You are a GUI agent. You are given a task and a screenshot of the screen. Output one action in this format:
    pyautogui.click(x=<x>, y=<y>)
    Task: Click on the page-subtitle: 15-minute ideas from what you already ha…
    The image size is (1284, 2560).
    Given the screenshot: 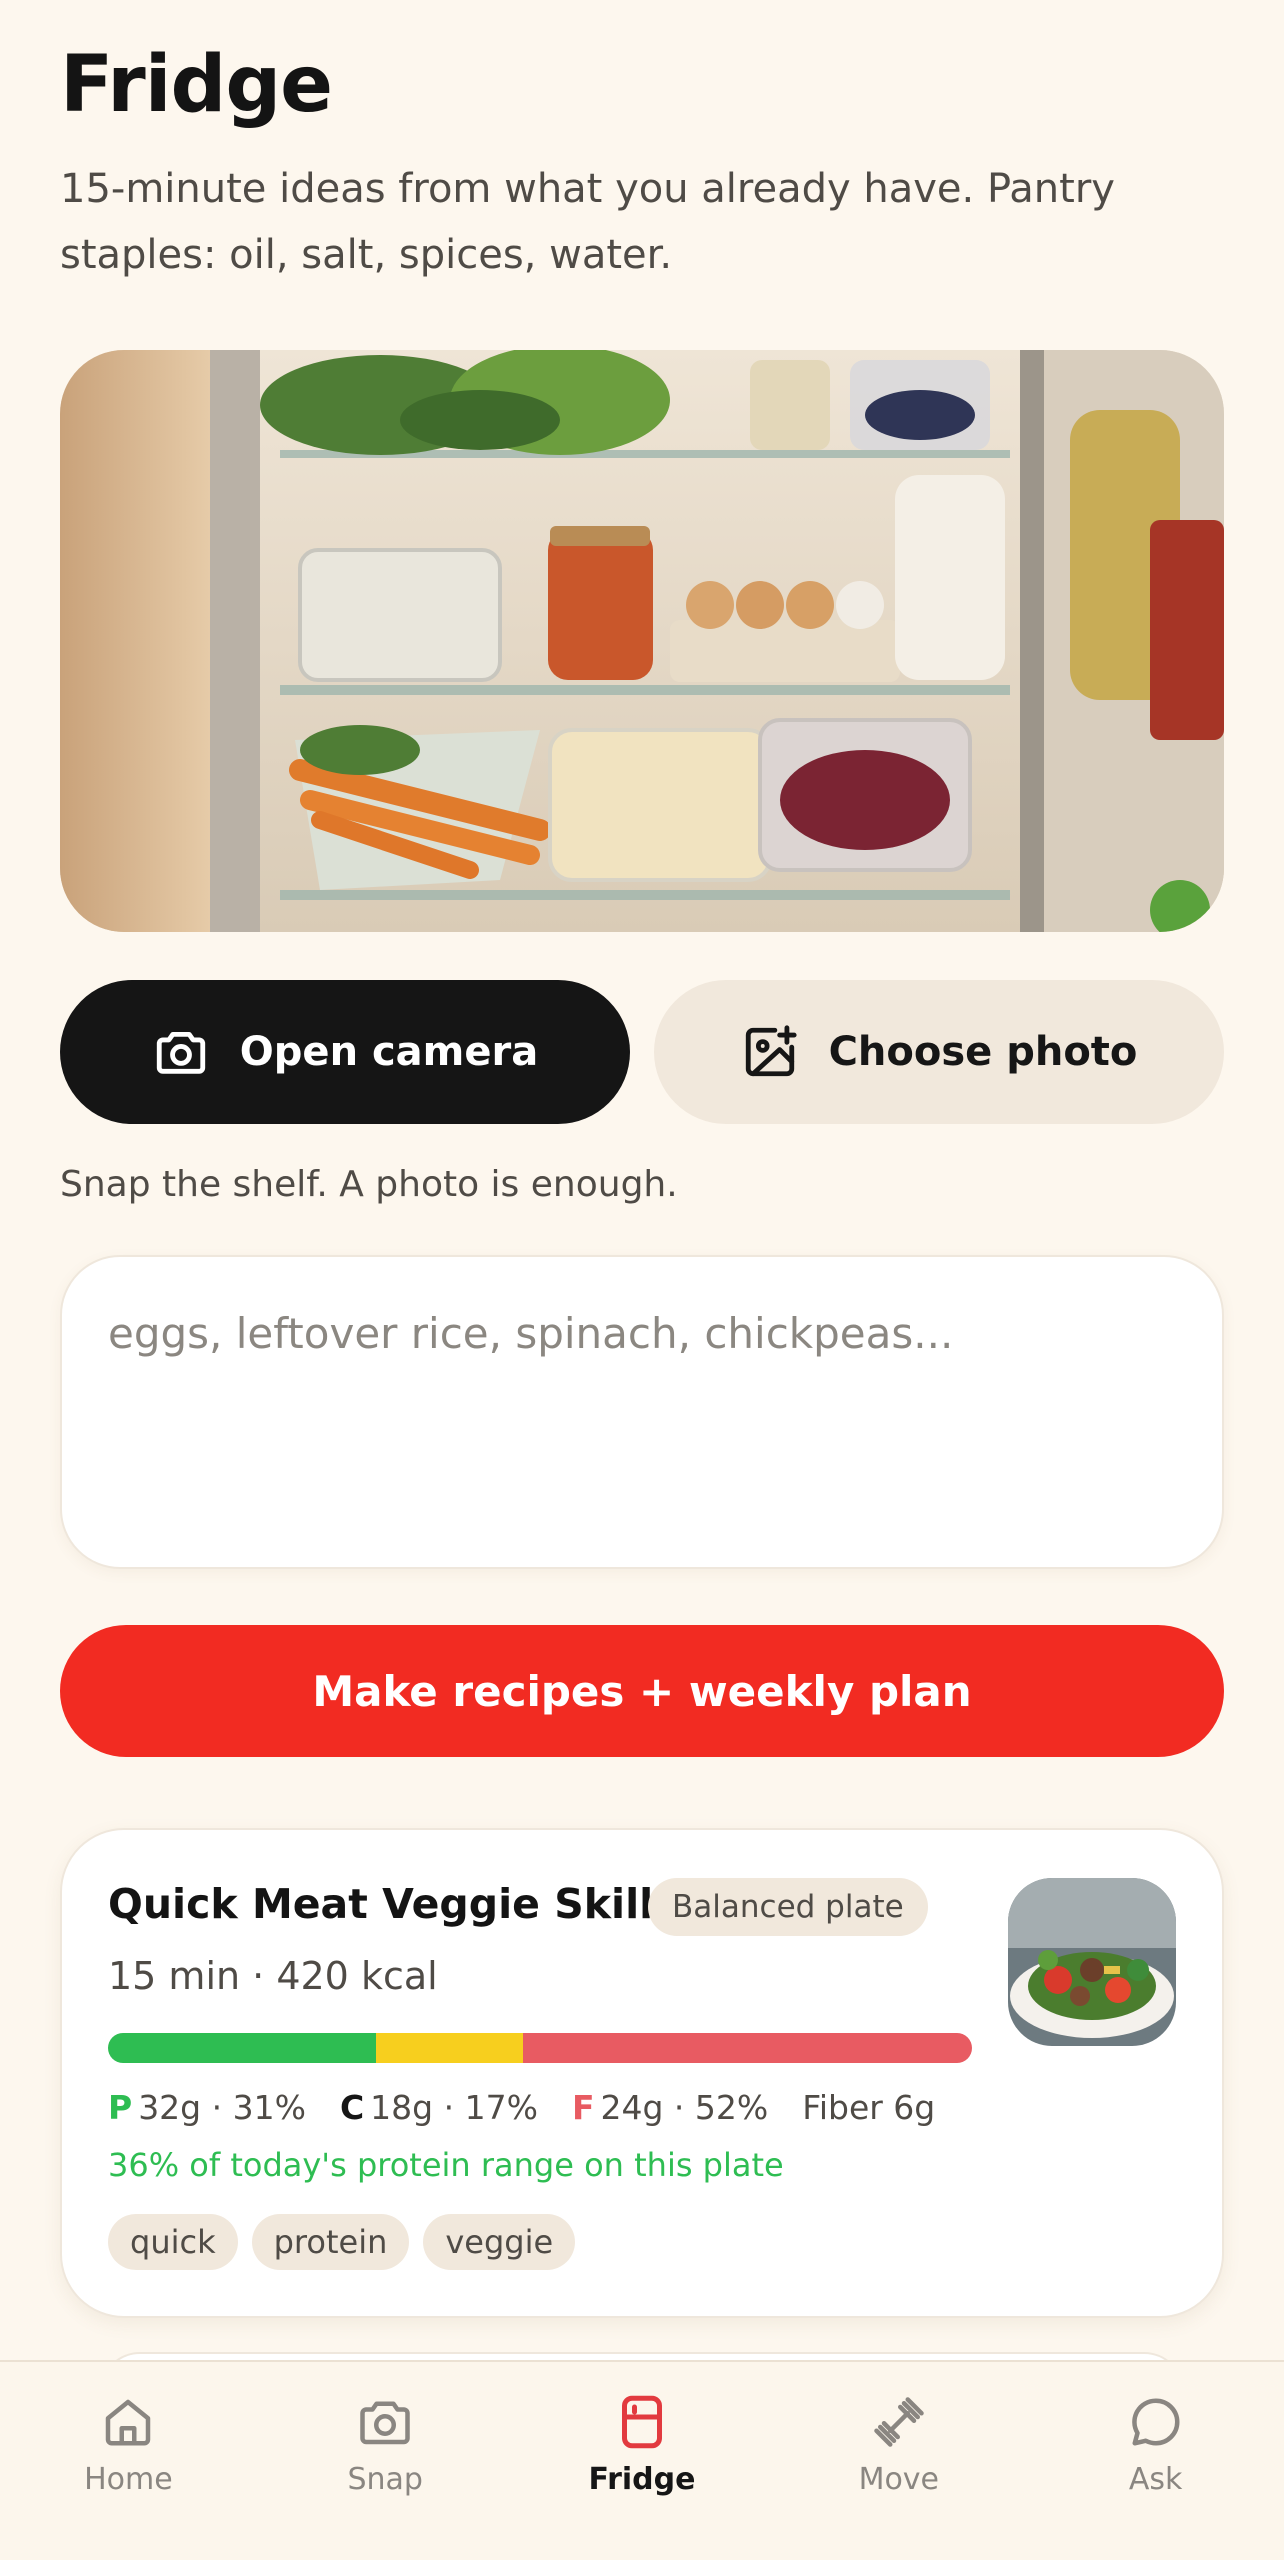 What is the action you would take?
    pyautogui.click(x=587, y=222)
    